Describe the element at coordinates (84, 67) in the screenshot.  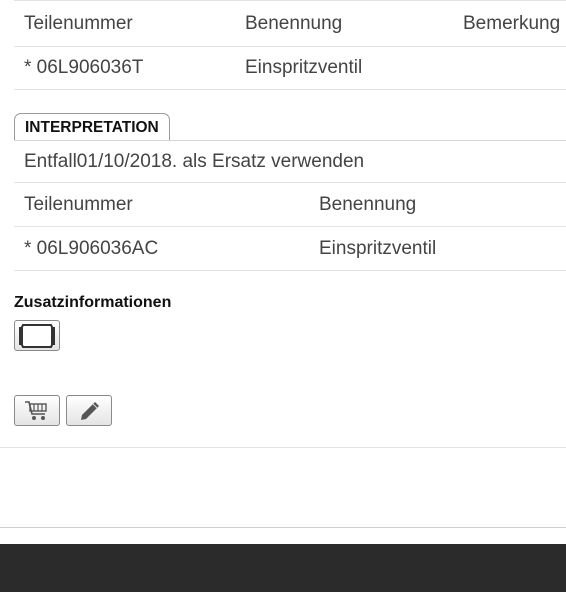
I see `part-number-cell: * 06L906036T` at that location.